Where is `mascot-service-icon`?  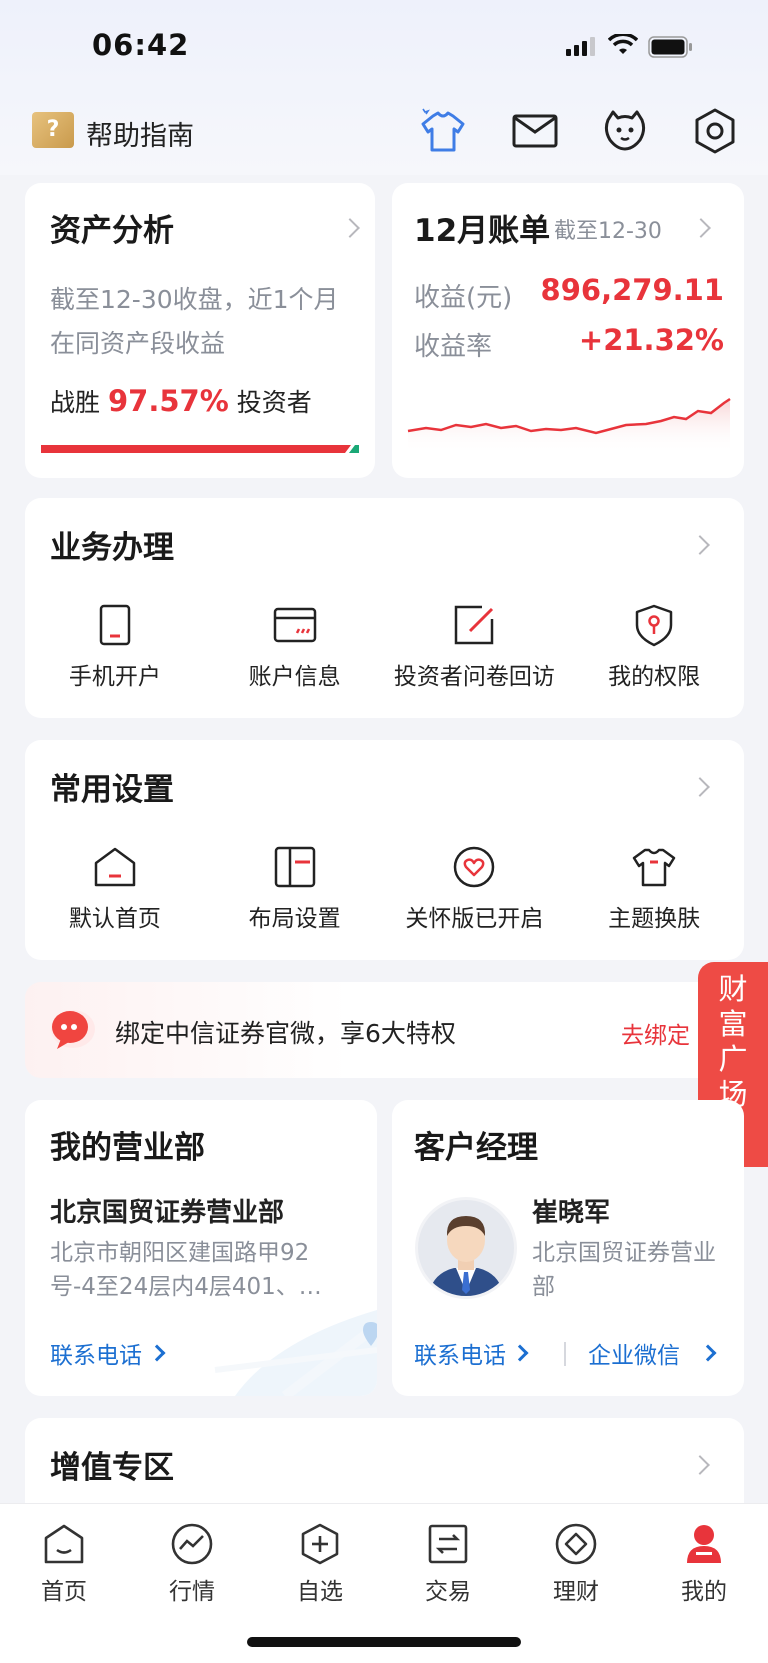
mascot-service-icon is located at coordinates (625, 131).